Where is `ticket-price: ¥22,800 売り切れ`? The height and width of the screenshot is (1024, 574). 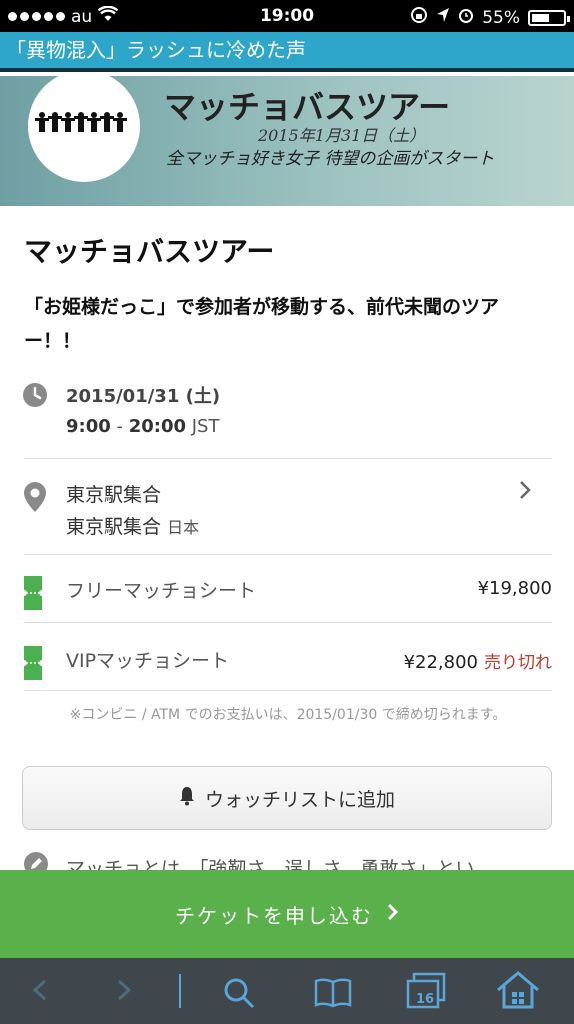
ticket-price: ¥22,800 売り切れ is located at coordinates (478, 660).